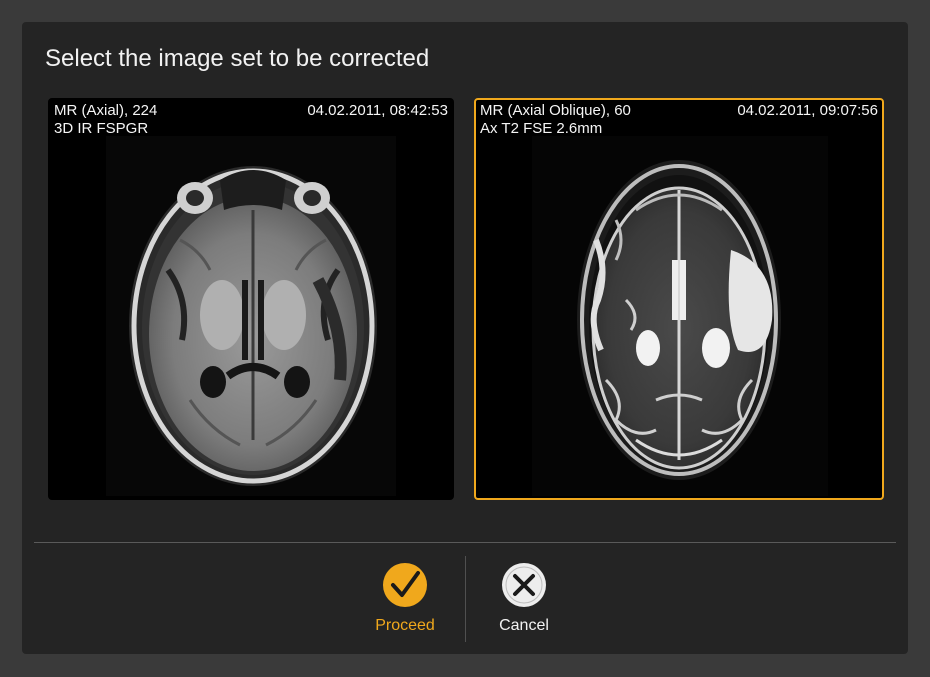 The width and height of the screenshot is (930, 677). Describe the element at coordinates (465, 599) in the screenshot. I see `button-divider` at that location.